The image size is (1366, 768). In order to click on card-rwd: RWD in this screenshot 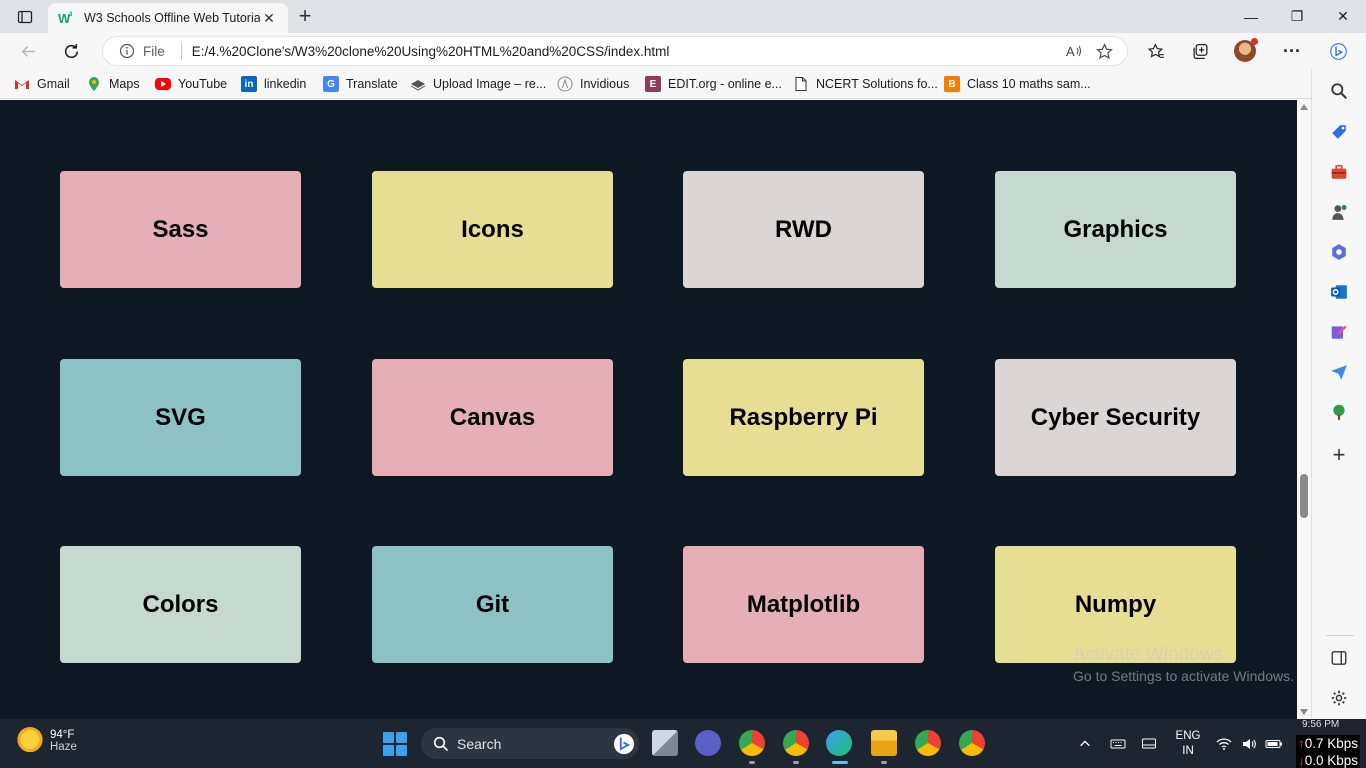, I will do `click(803, 229)`.